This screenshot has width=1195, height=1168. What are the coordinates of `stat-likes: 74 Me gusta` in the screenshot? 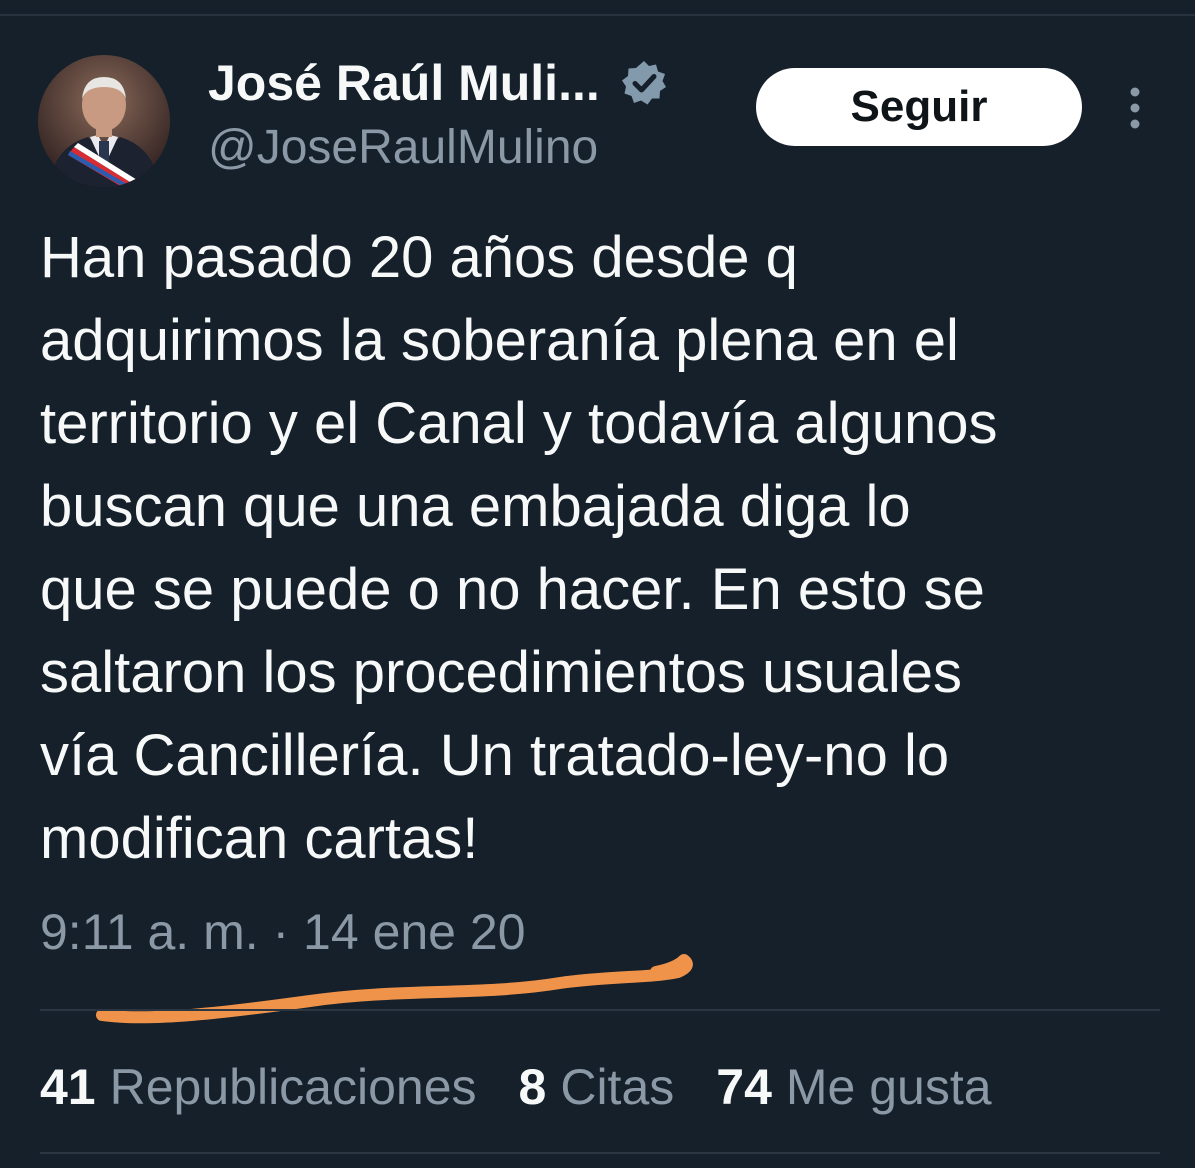 It's located at (853, 1087).